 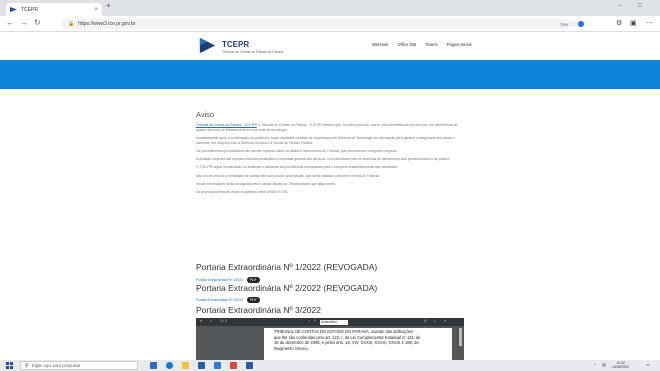 What do you see at coordinates (406, 44) in the screenshot?
I see `nav-link-office365: Office 365` at bounding box center [406, 44].